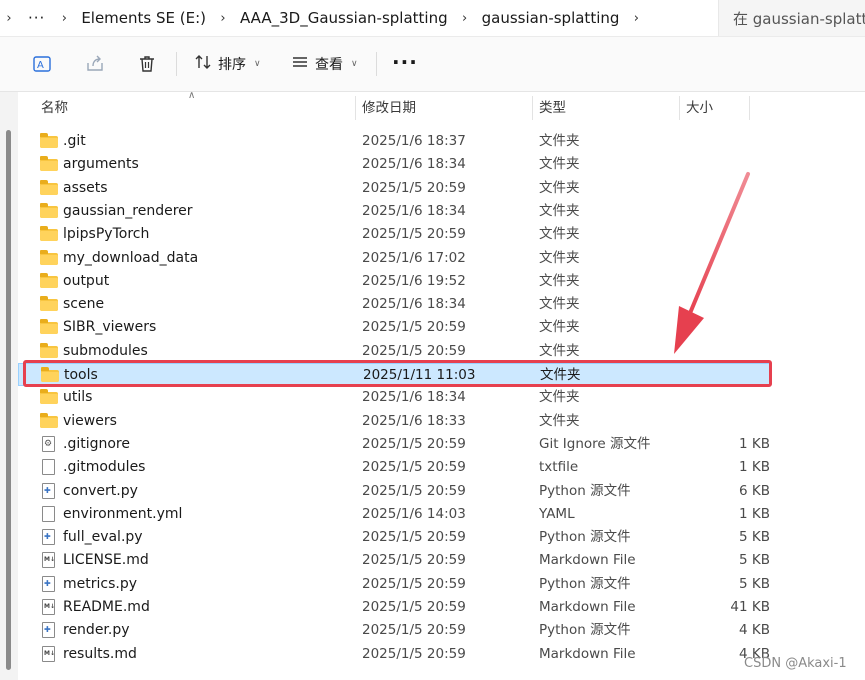 This screenshot has width=865, height=680. I want to click on svg-text: A, so click(40, 65).